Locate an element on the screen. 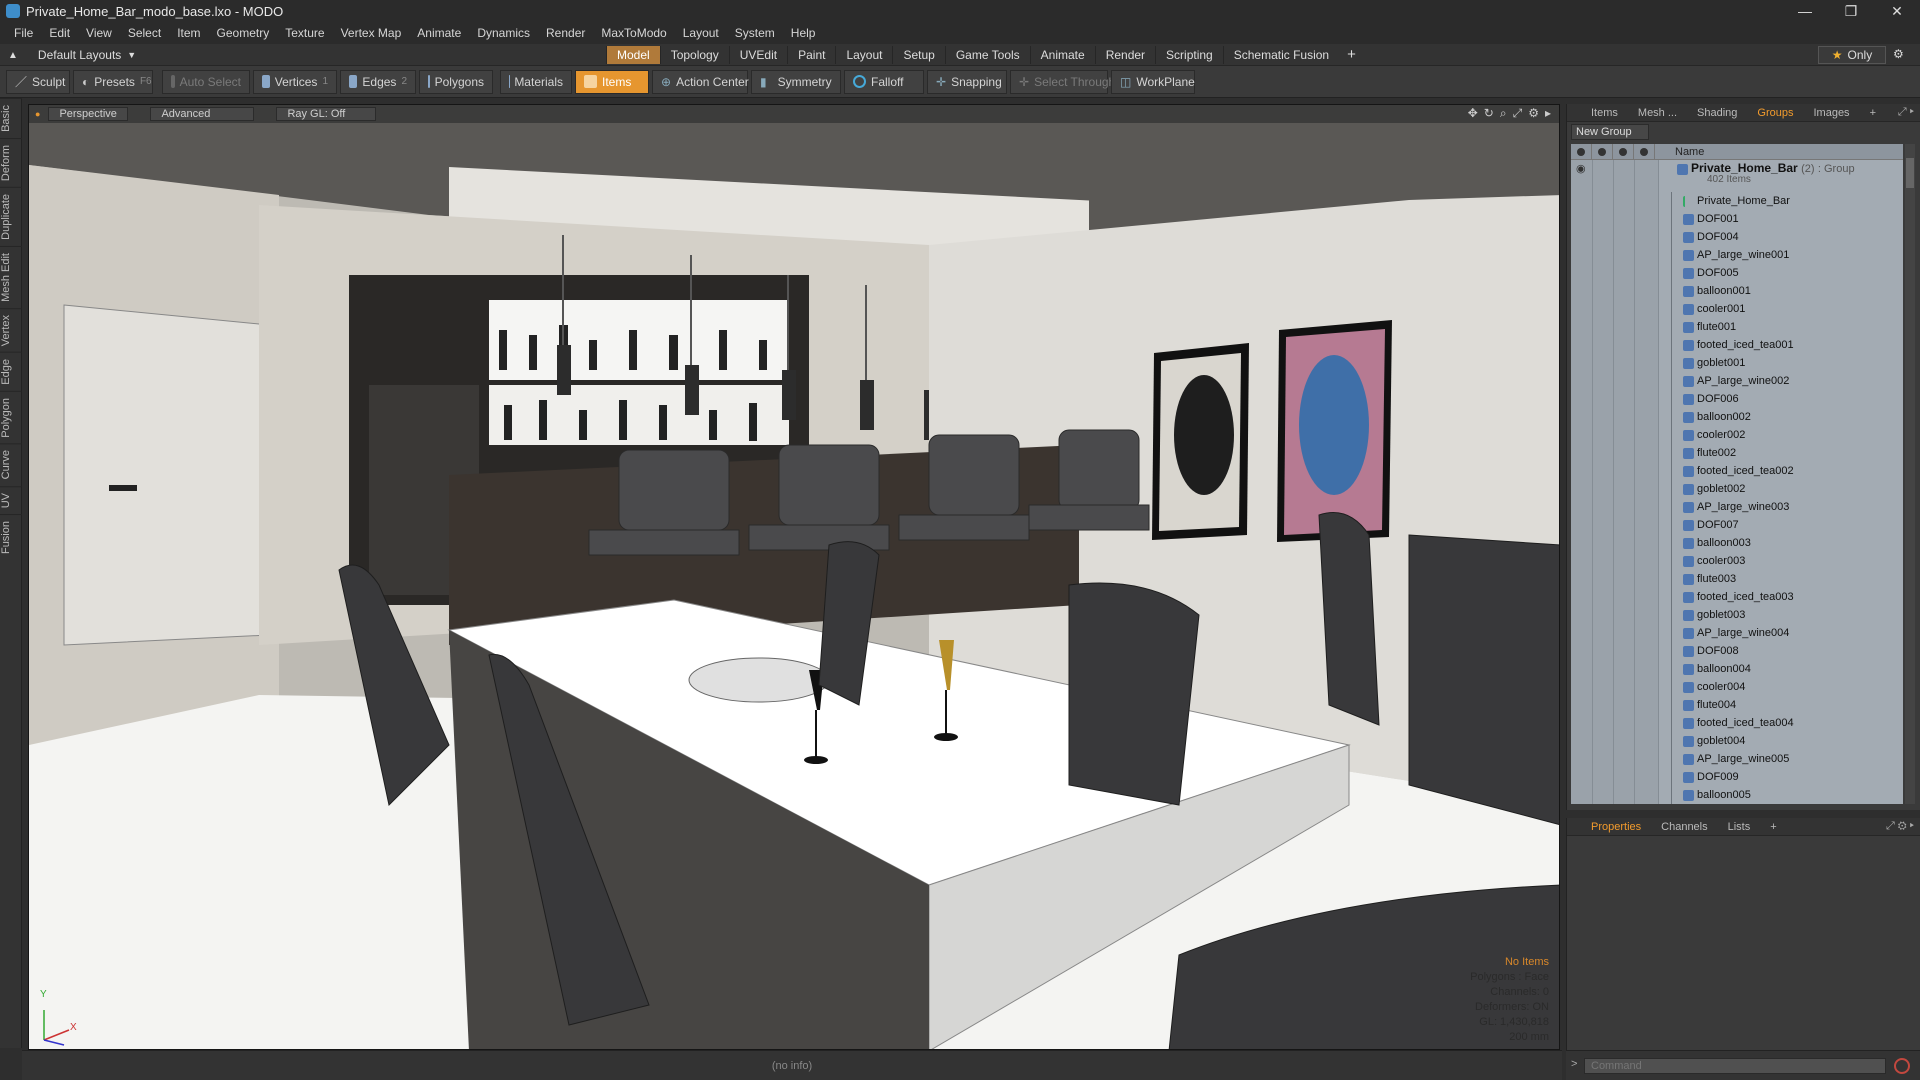 This screenshot has width=1920, height=1080. menu-maxtomodo: MaxToModo is located at coordinates (633, 33).